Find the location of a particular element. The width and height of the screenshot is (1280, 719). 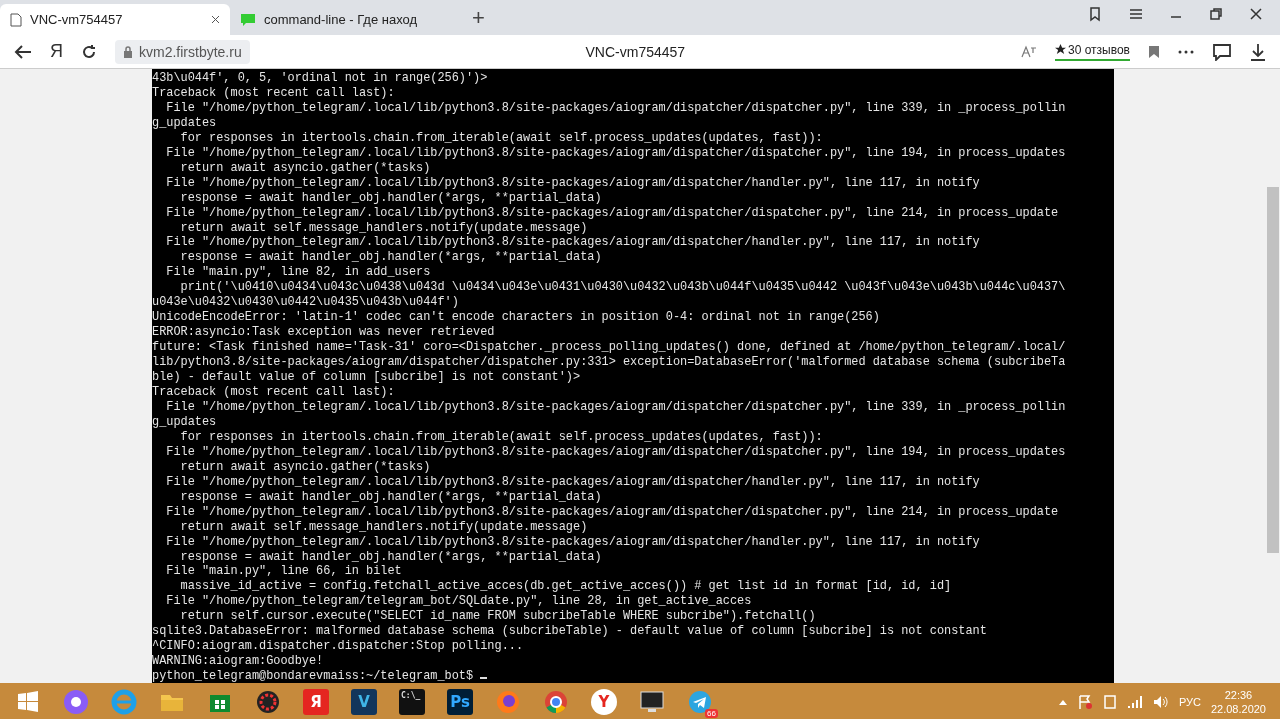

scrollbar-thumb is located at coordinates (1273, 370).